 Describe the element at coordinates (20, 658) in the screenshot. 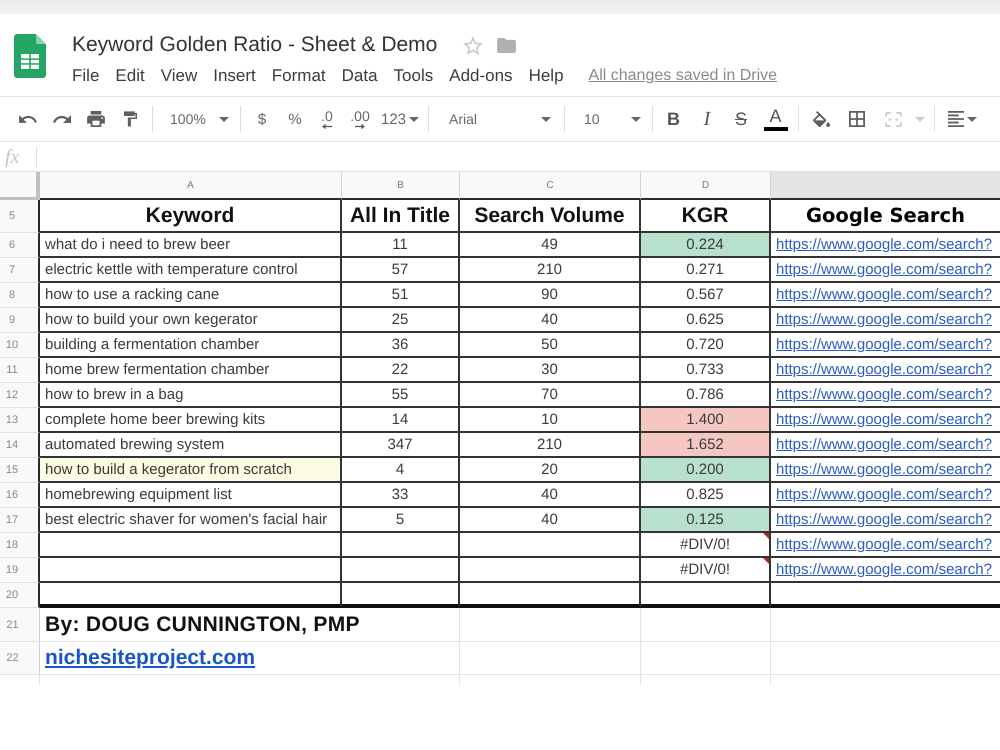

I see `row-number: 22` at that location.